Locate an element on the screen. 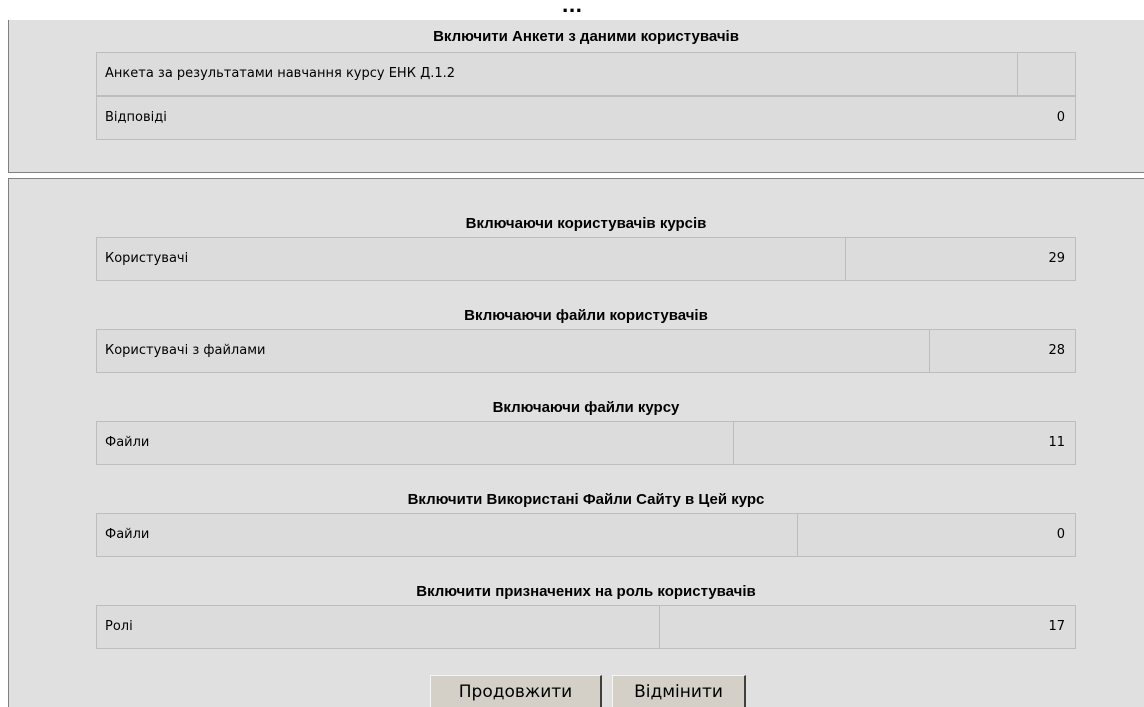 The height and width of the screenshot is (707, 1144). button-bar: Продовжити Відмінити is located at coordinates (576, 687).